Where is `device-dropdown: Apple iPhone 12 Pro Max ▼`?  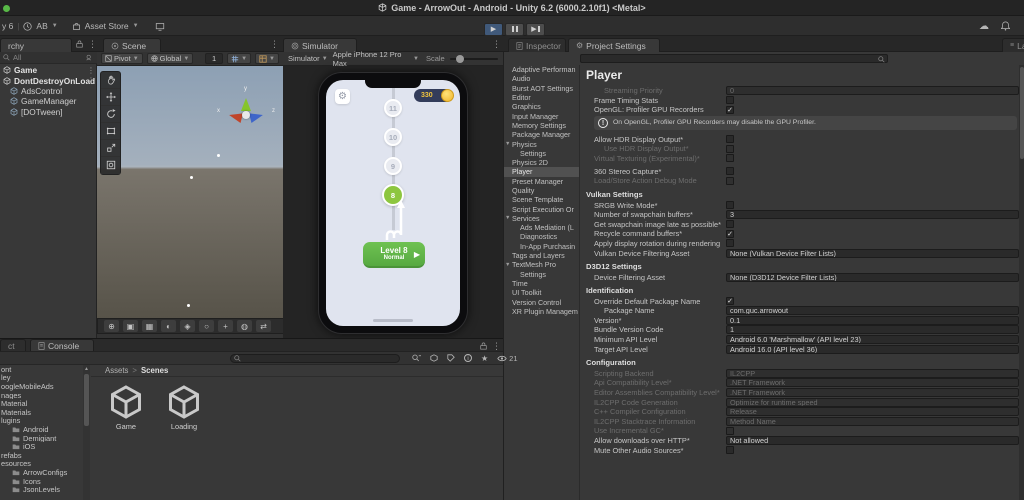
device-dropdown: Apple iPhone 12 Pro Max ▼ is located at coordinates (376, 59).